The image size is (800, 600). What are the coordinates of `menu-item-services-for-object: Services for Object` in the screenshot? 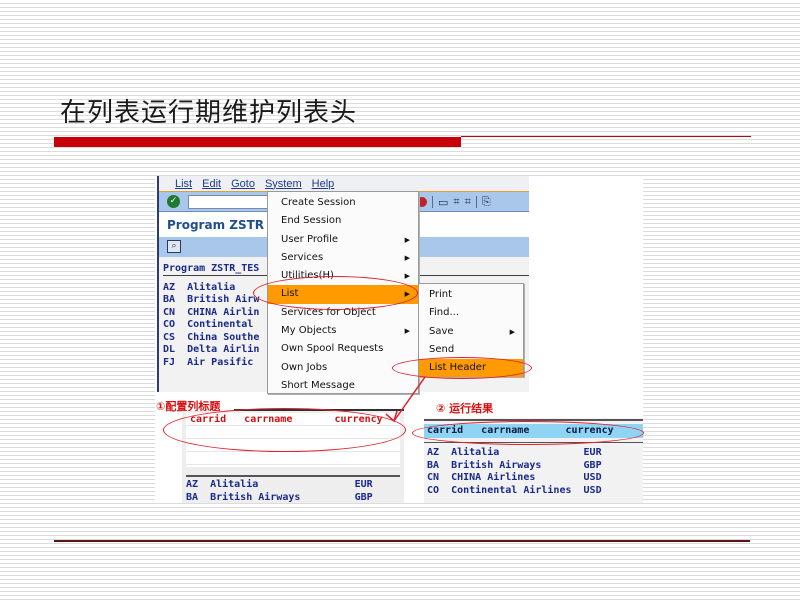 It's located at (343, 313).